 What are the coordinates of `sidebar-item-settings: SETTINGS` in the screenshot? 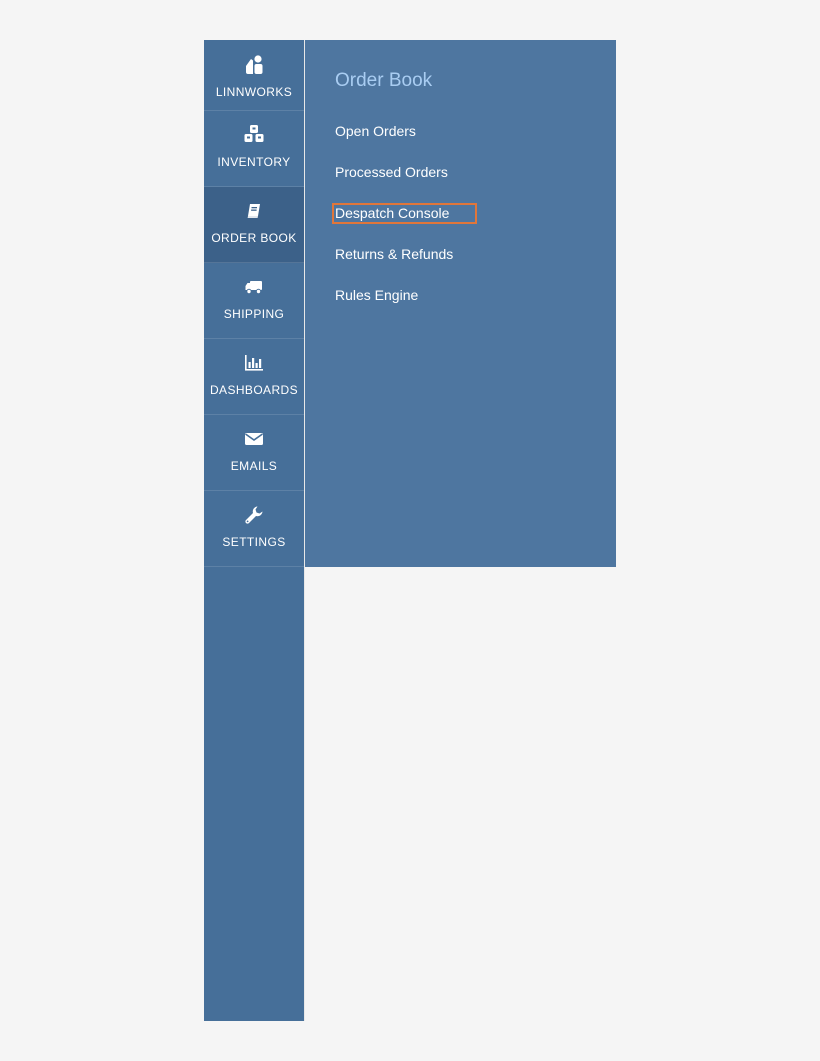 It's located at (254, 529).